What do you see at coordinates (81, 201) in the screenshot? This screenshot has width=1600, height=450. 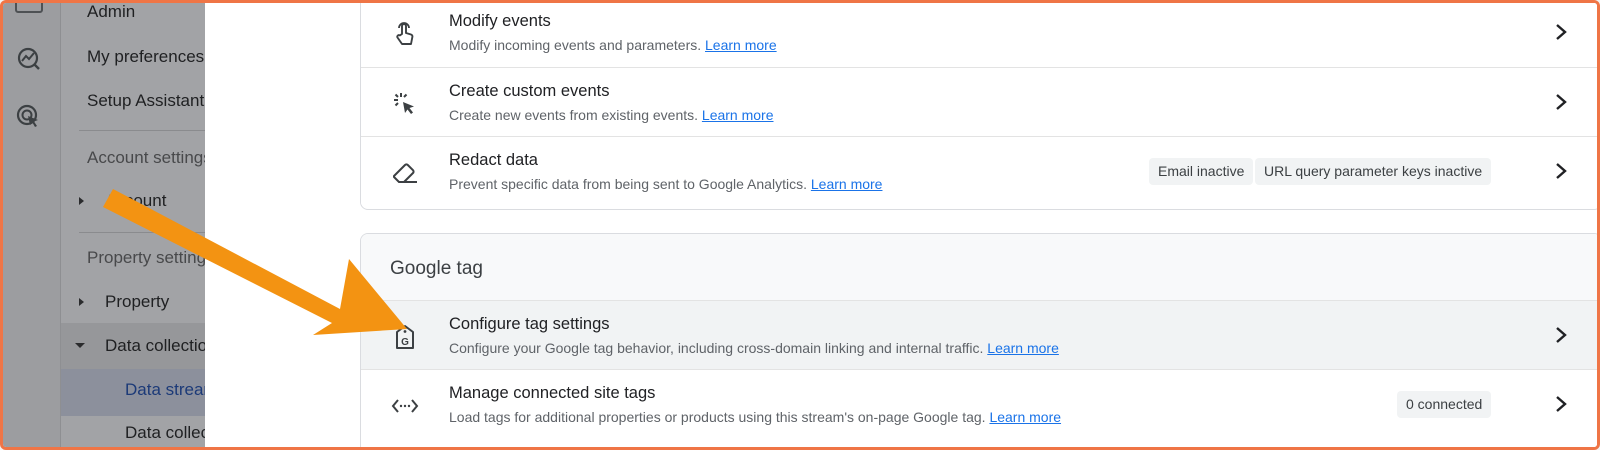 I see `expand-account-icon` at bounding box center [81, 201].